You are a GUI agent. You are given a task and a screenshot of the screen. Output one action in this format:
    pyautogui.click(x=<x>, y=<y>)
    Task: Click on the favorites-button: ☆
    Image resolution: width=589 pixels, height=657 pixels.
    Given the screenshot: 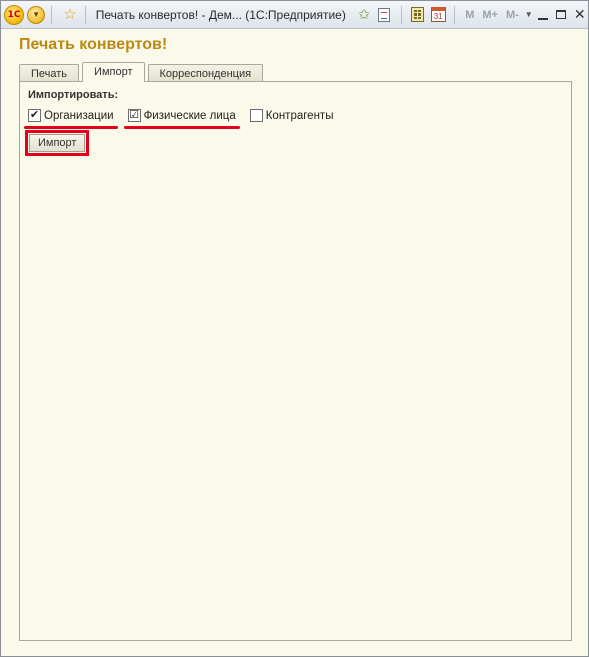 What is the action you would take?
    pyautogui.click(x=70, y=15)
    